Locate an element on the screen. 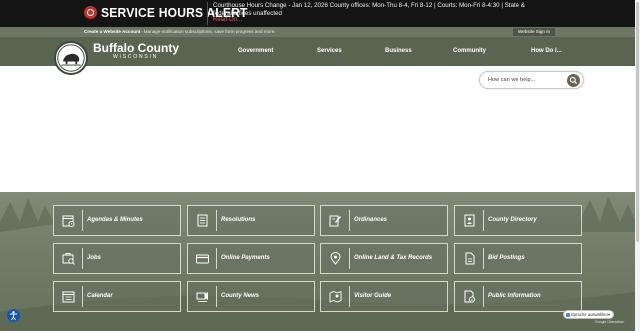 This screenshot has height=331, width=640. sign-in-button: Website Sign In is located at coordinates (534, 32).